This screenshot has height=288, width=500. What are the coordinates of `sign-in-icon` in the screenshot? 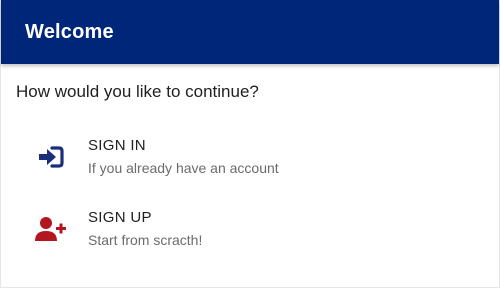 It's located at (51, 157).